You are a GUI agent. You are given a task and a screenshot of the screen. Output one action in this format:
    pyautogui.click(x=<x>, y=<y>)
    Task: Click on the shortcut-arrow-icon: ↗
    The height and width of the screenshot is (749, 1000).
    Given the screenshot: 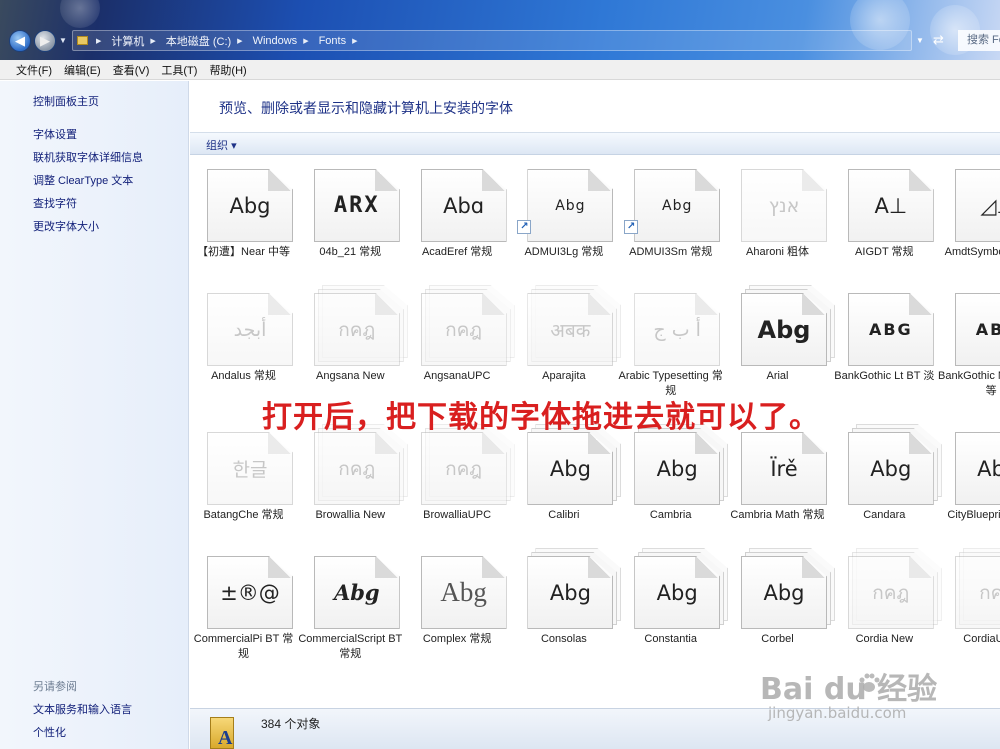 What is the action you would take?
    pyautogui.click(x=631, y=227)
    